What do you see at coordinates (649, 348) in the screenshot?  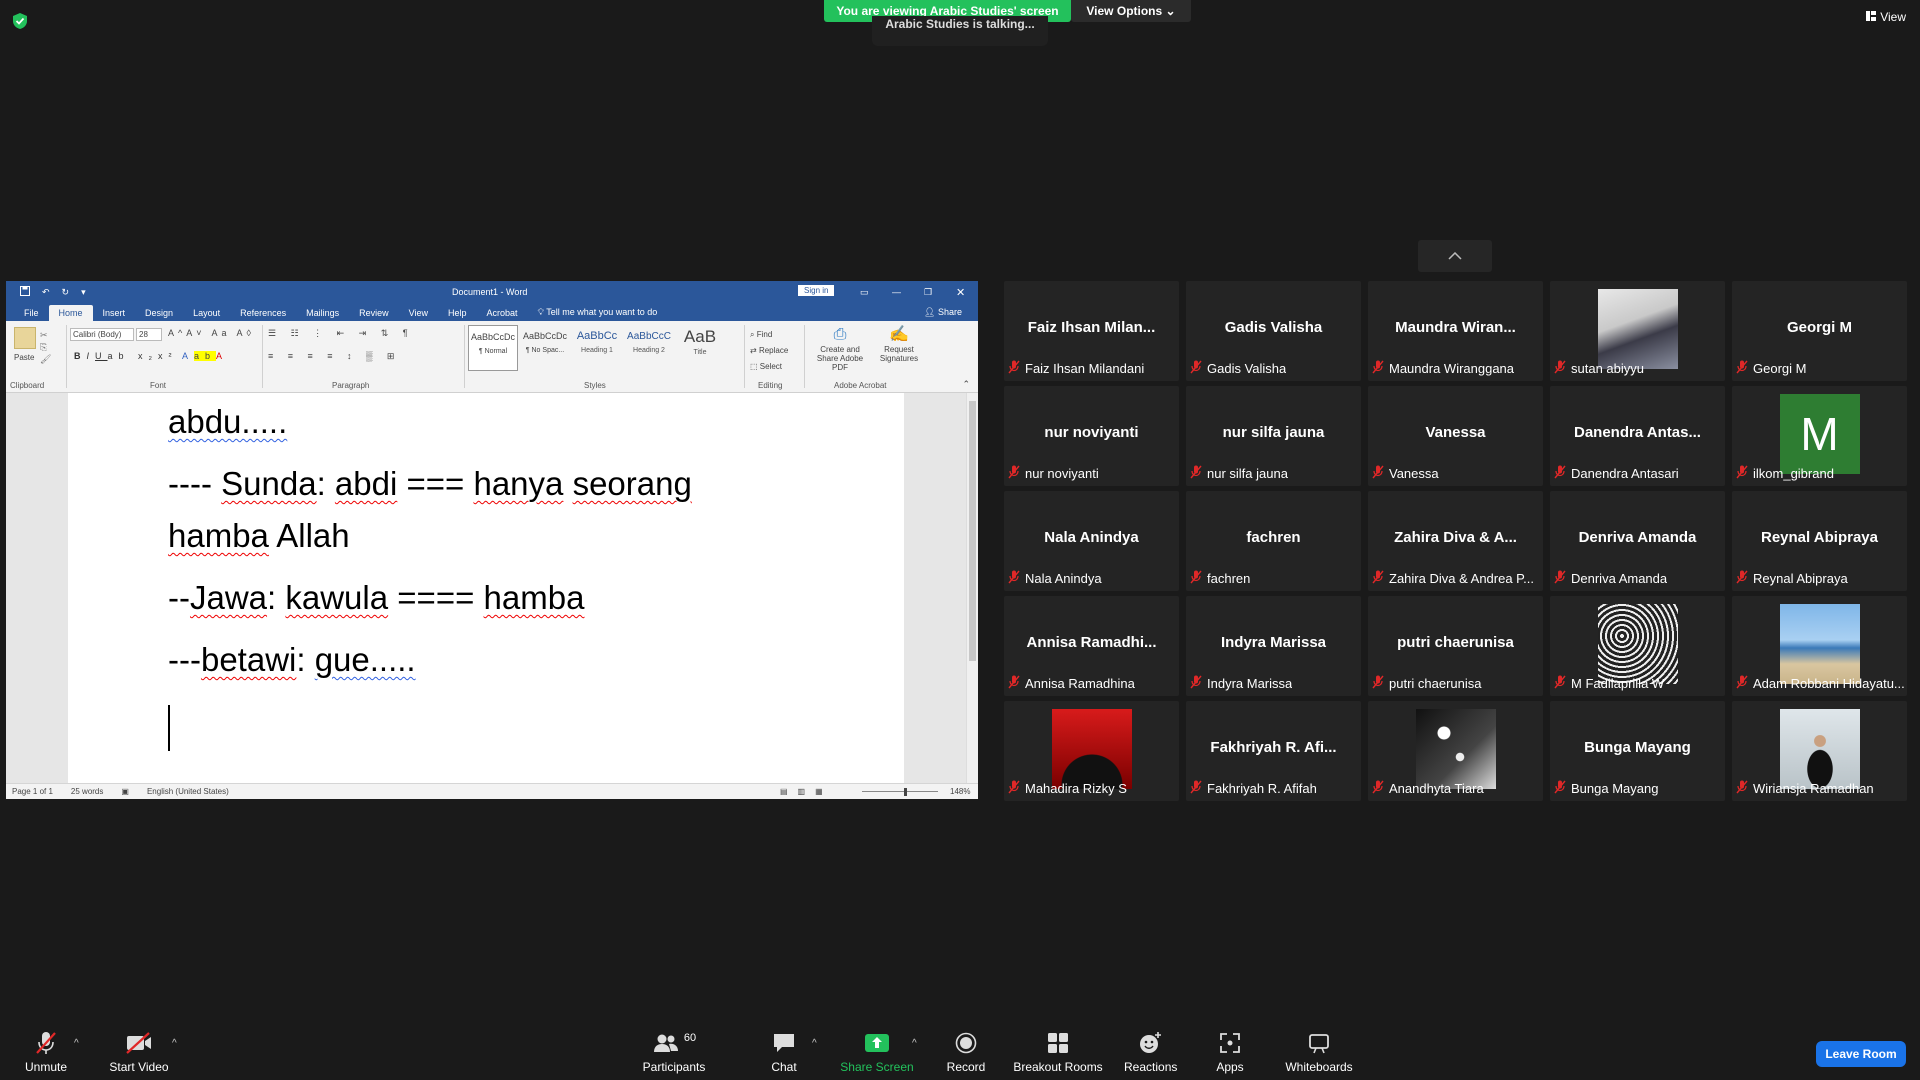 I see `style-heading-2: AaBbCcC Heading 2` at bounding box center [649, 348].